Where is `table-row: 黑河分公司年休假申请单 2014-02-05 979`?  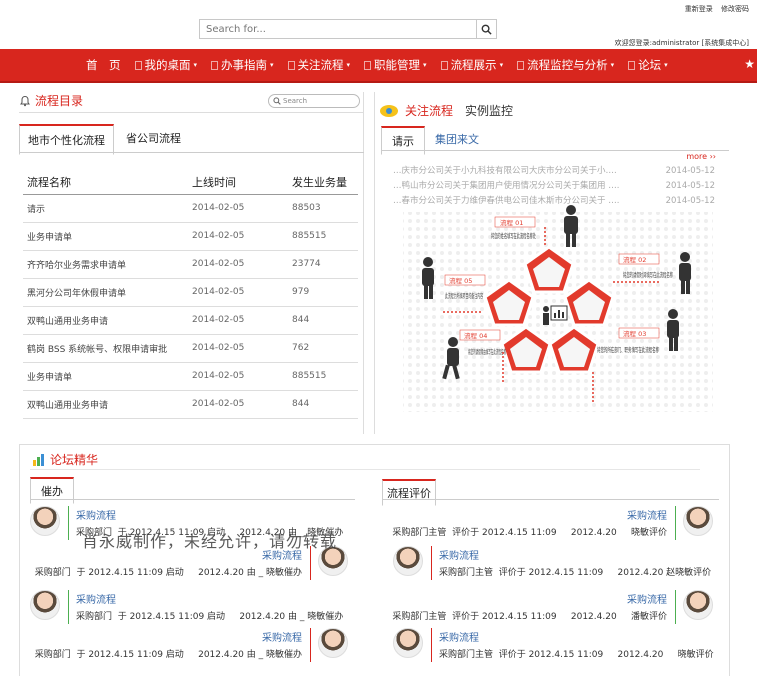
table-row: 黑河分公司年休假申请单 2014-02-05 979 is located at coordinates (190, 292).